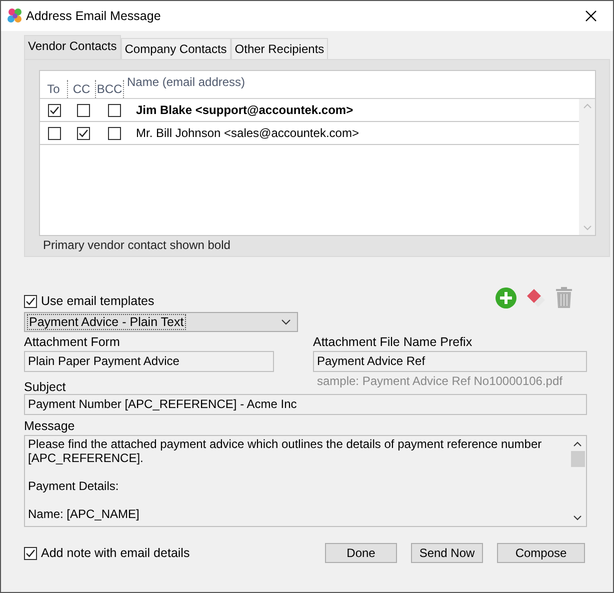 The width and height of the screenshot is (614, 593). Describe the element at coordinates (110, 89) in the screenshot. I see `column-header: BCC` at that location.